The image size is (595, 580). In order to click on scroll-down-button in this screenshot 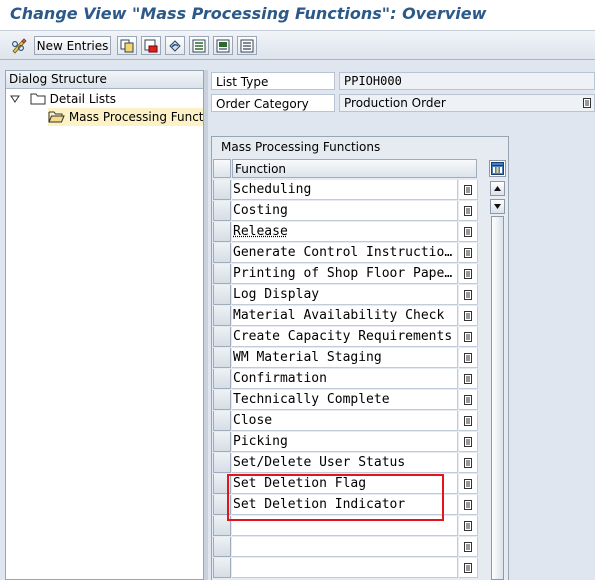, I will do `click(497, 206)`.